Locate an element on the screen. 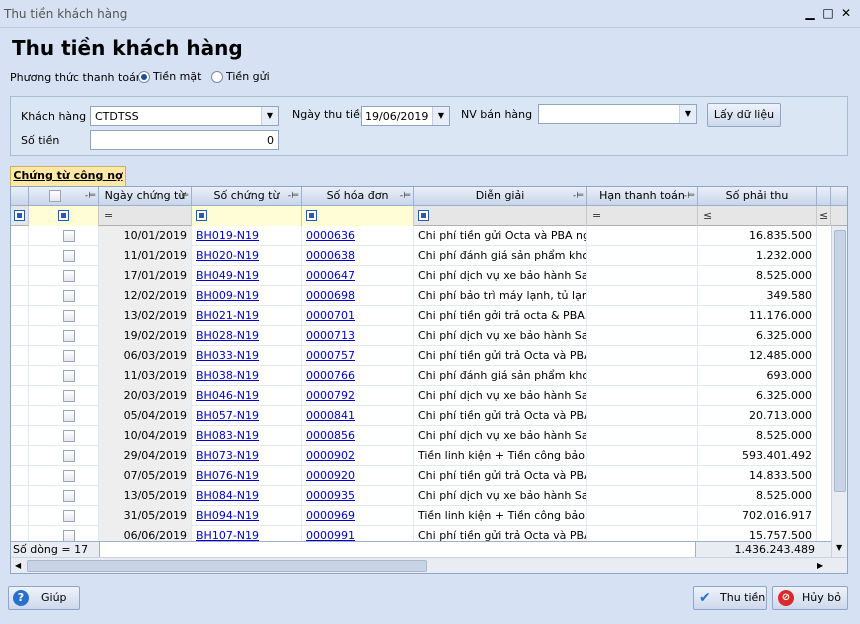  invoice-number-link: 0000920 is located at coordinates (358, 476).